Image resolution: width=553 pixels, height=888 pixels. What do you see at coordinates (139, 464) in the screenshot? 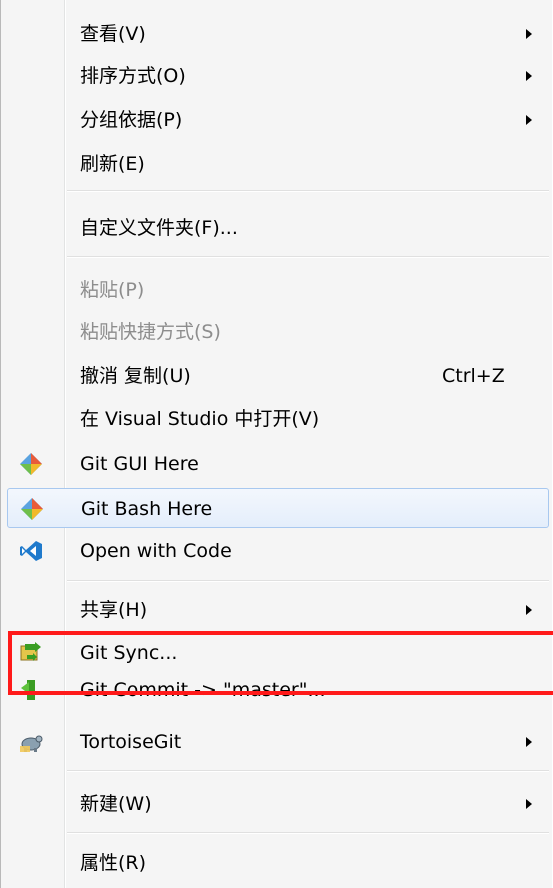
I see `menu-item-label: Git GUI Here` at bounding box center [139, 464].